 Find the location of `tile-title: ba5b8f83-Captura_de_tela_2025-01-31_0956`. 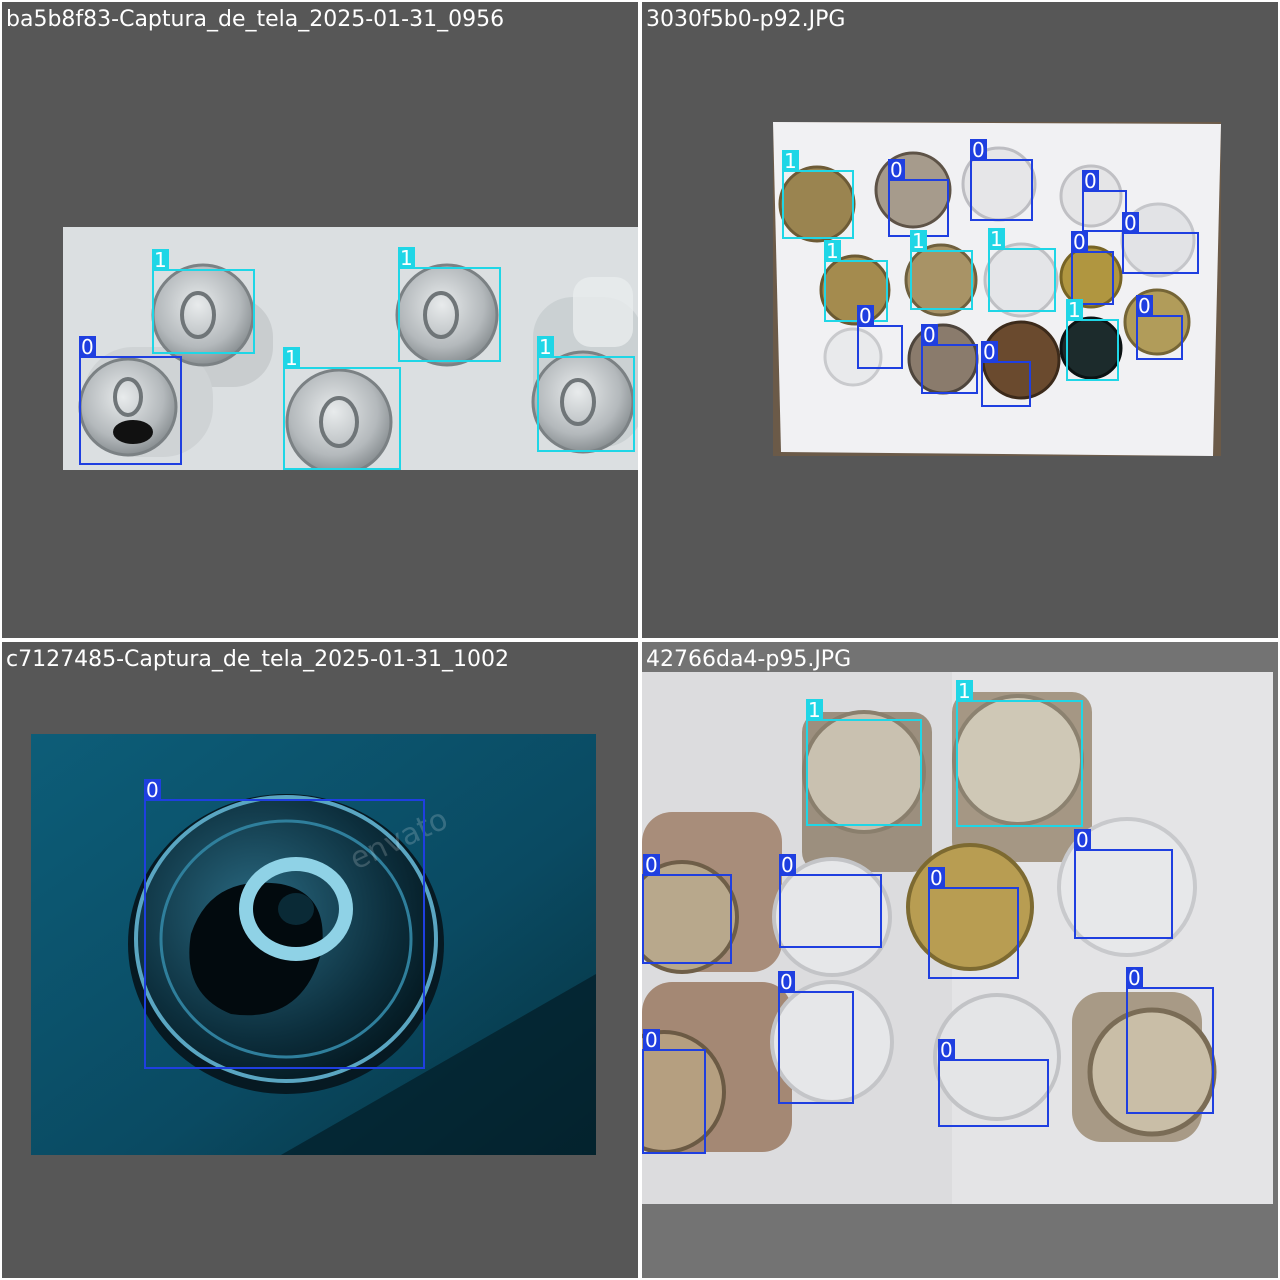

tile-title: ba5b8f83-Captura_de_tela_2025-01-31_0956 is located at coordinates (255, 19).